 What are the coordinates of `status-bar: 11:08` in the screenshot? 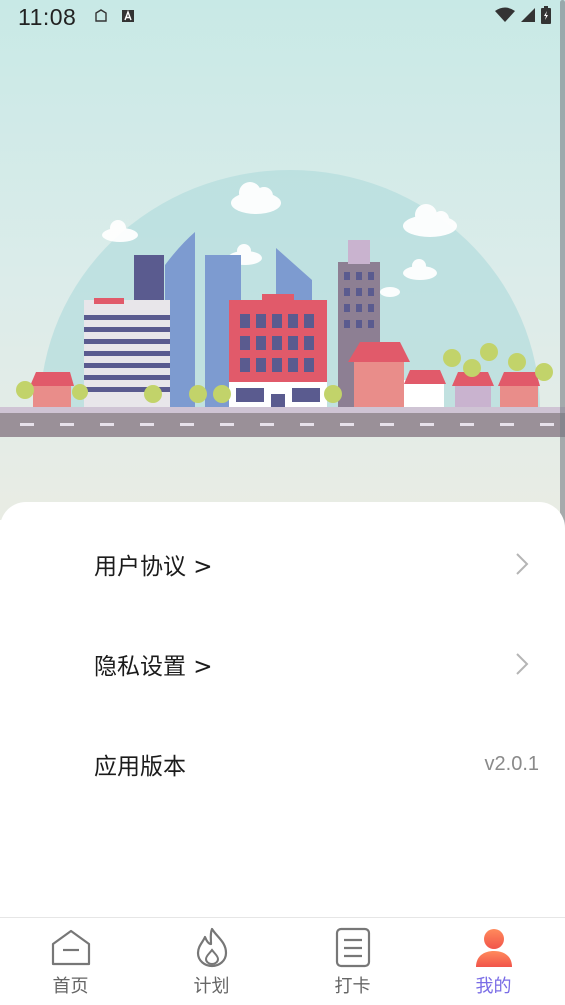 It's located at (282, 17).